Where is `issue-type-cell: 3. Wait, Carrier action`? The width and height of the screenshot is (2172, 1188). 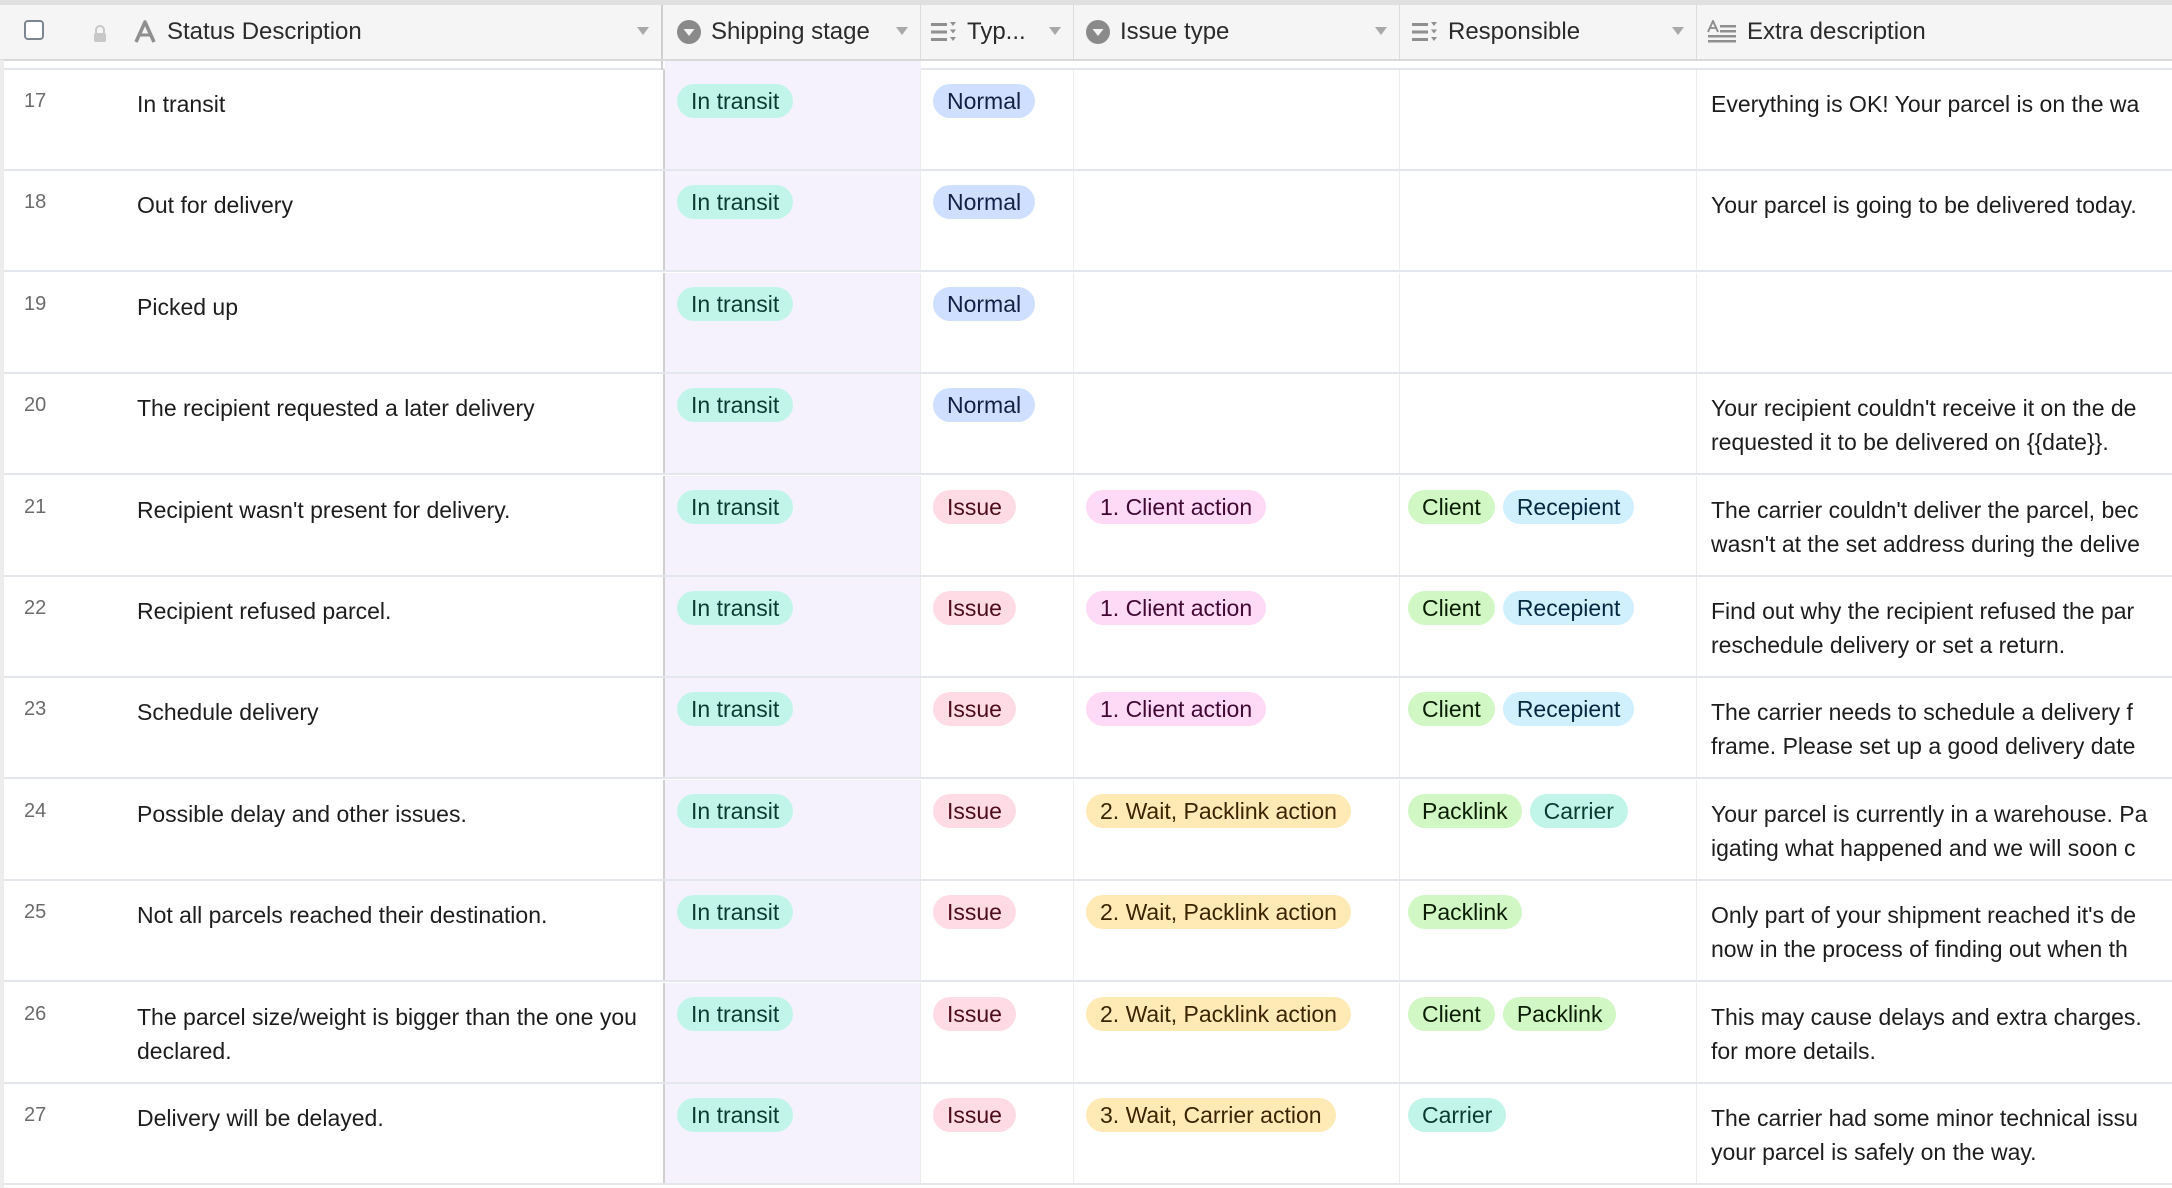
issue-type-cell: 3. Wait, Carrier action is located at coordinates (1237, 1133).